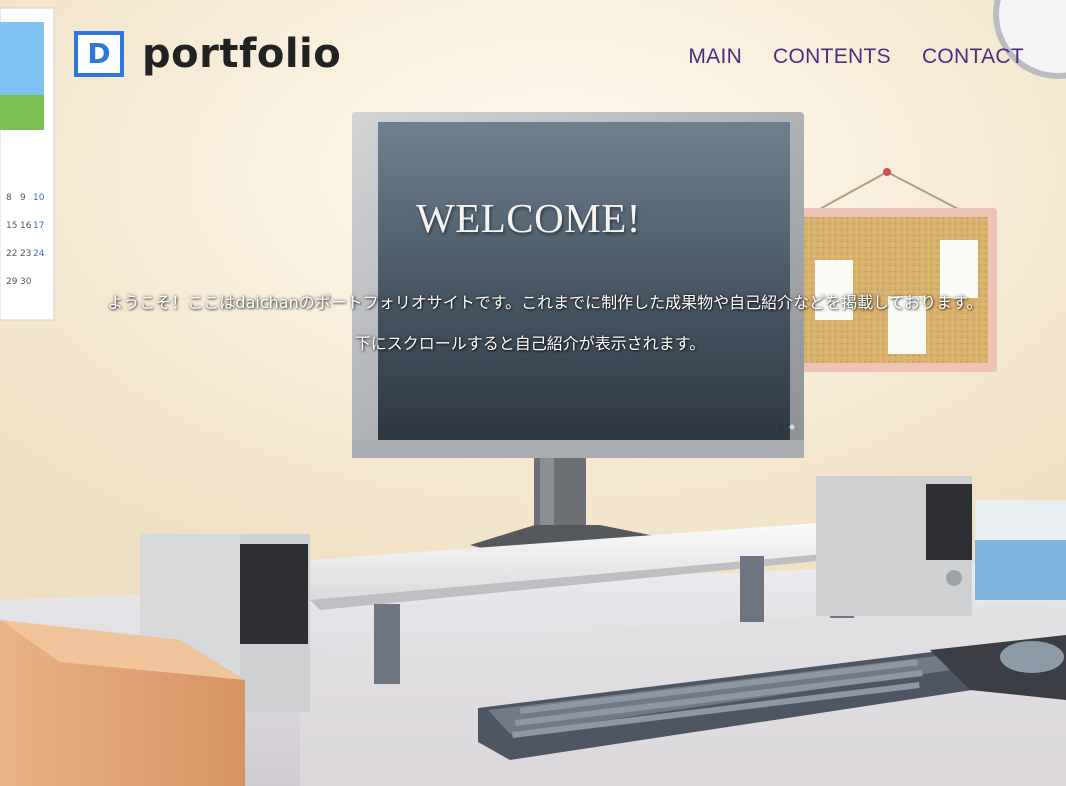  I want to click on main-nav: MAIN CONTENTS CONTACT, so click(856, 57).